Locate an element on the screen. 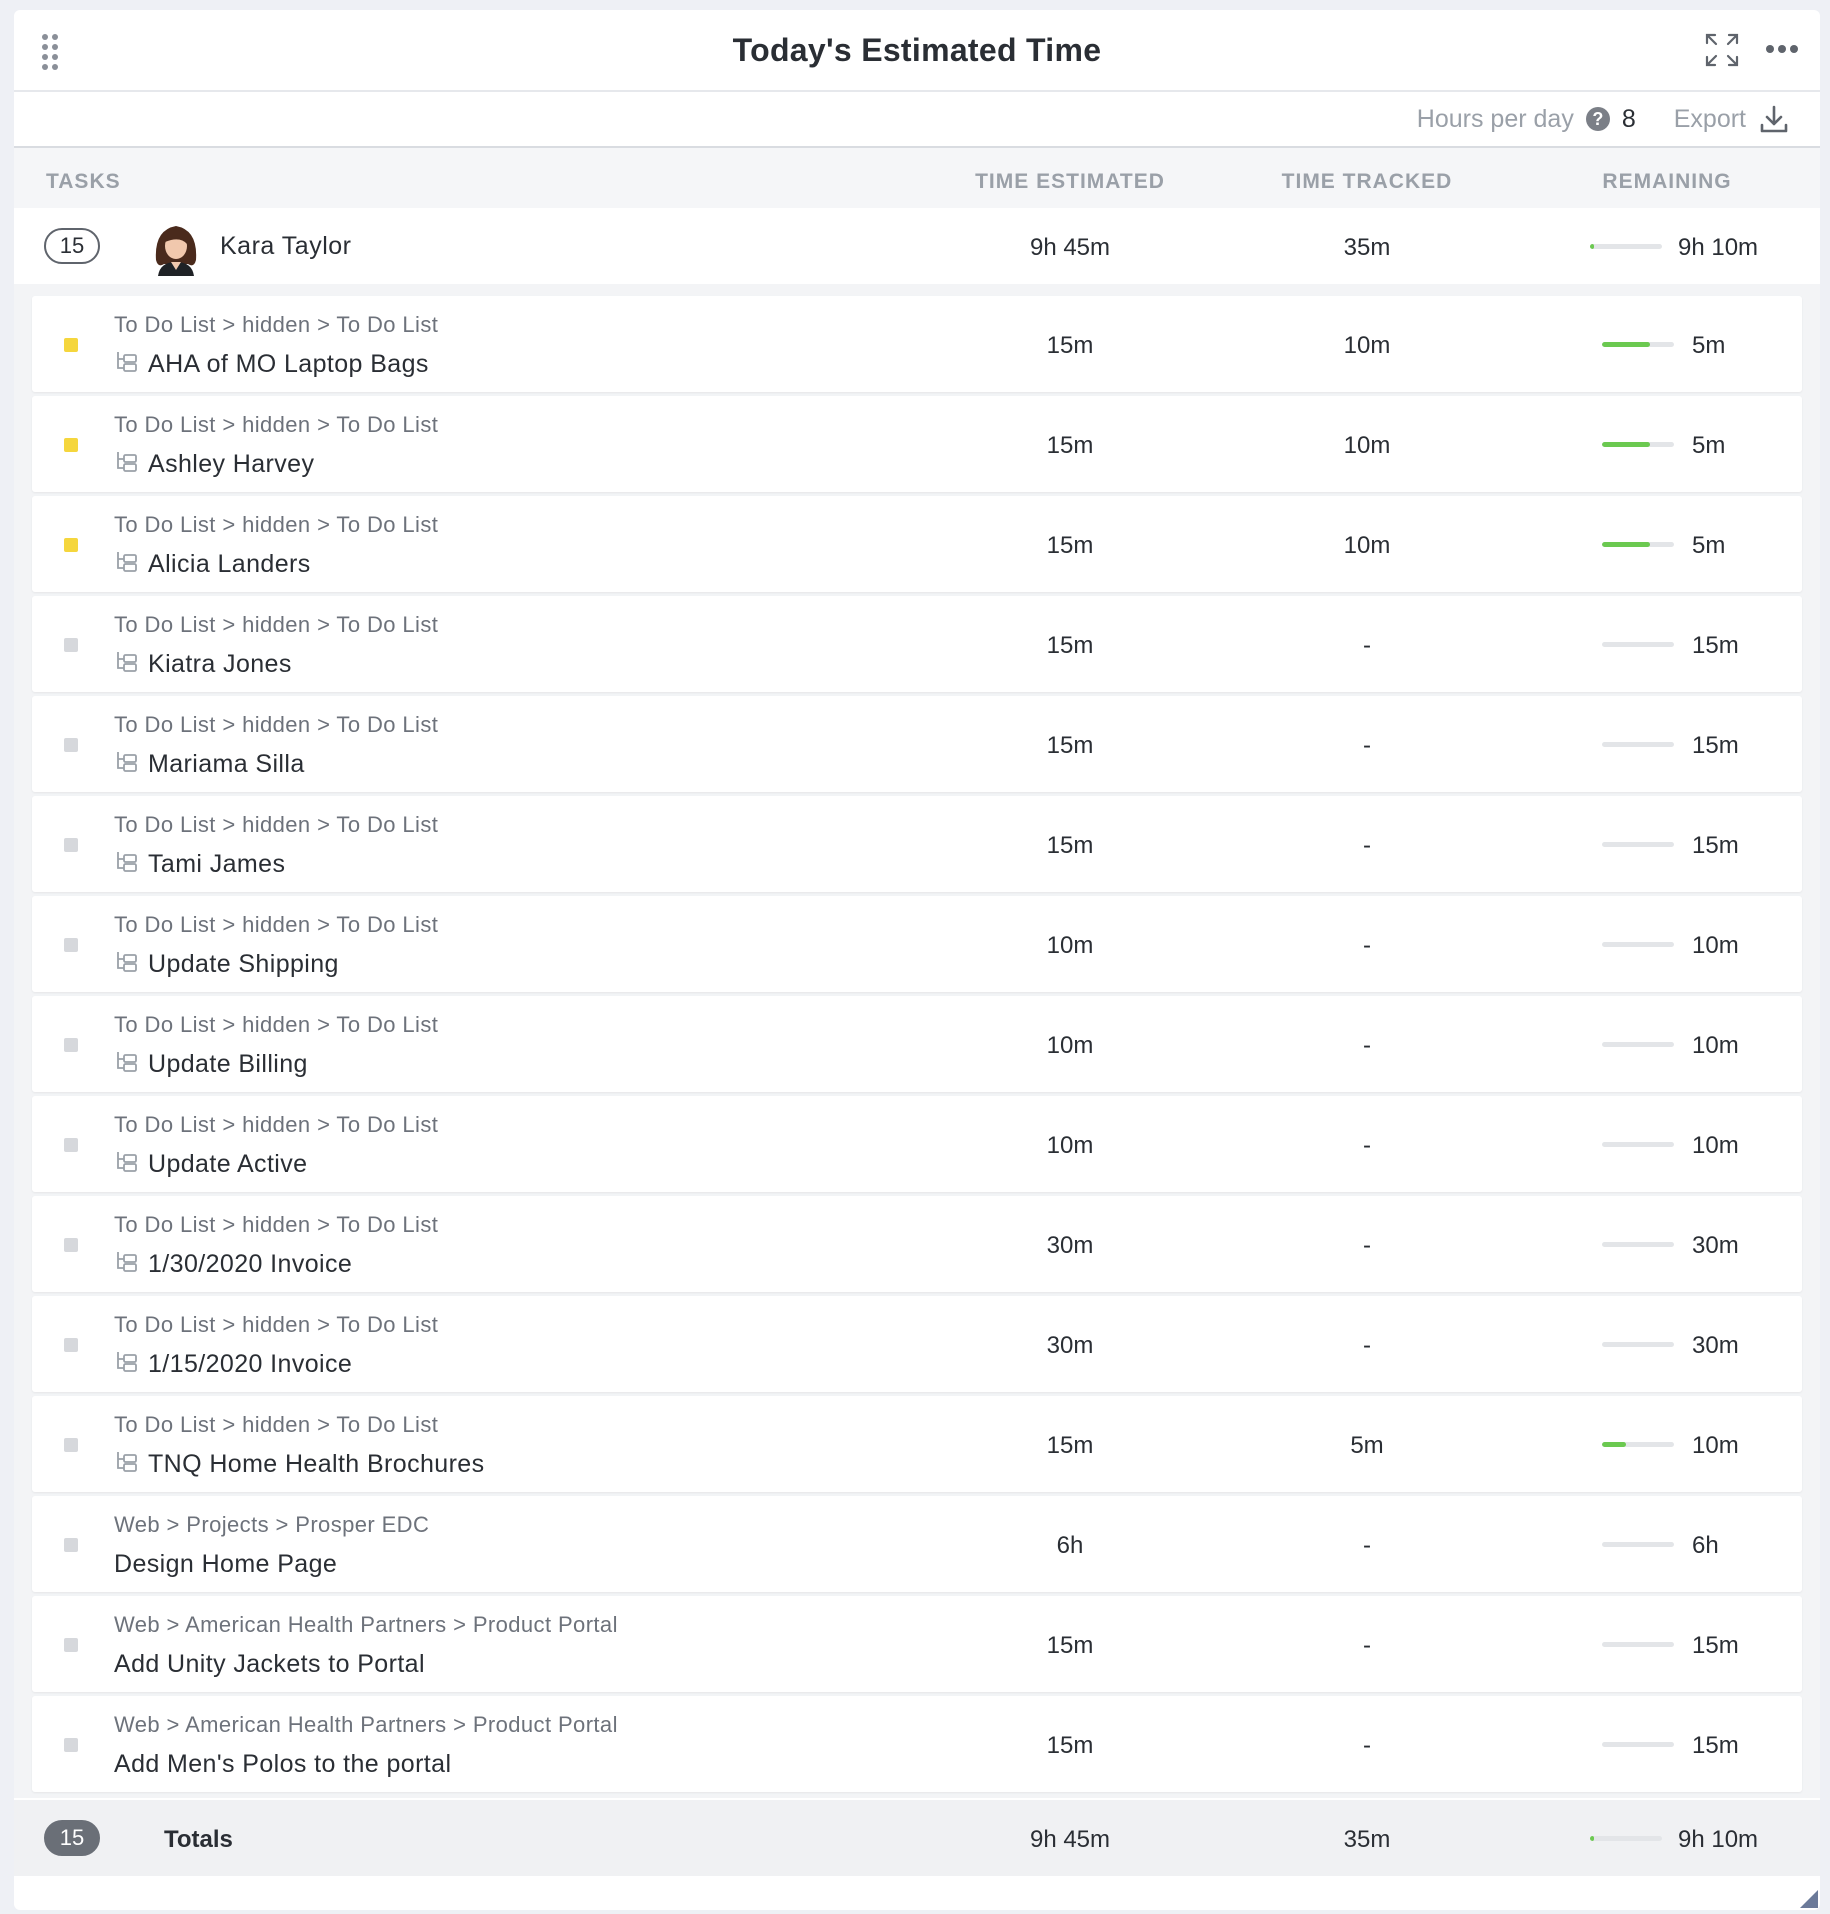  task-name: Update Active is located at coordinates (227, 1164).